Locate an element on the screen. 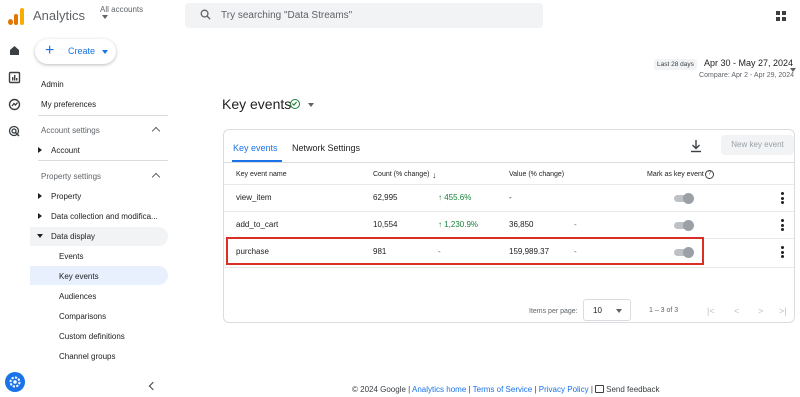 Image resolution: width=800 pixels, height=397 pixels. pagination-range: 1 – 3 of 3 is located at coordinates (664, 310).